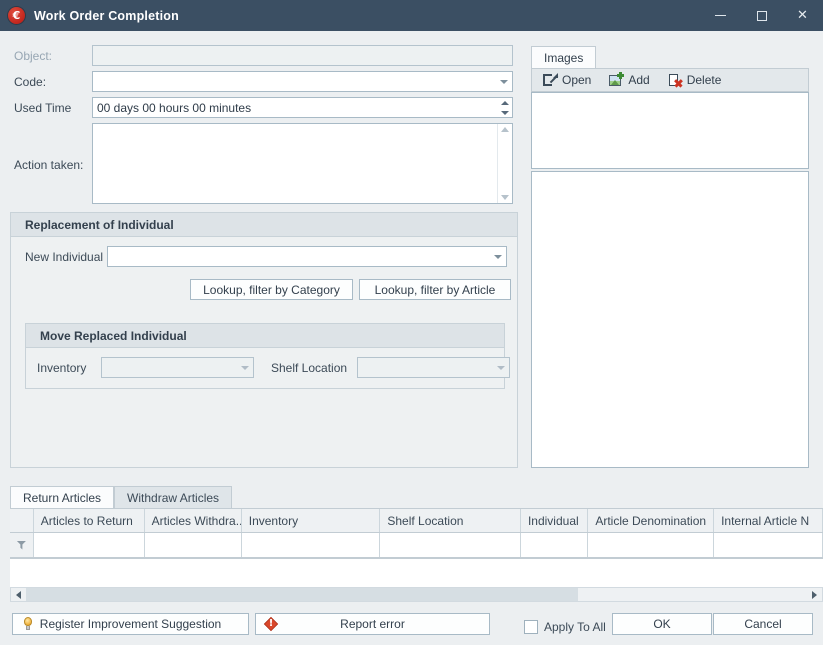  What do you see at coordinates (416, 572) in the screenshot?
I see `grid-body` at bounding box center [416, 572].